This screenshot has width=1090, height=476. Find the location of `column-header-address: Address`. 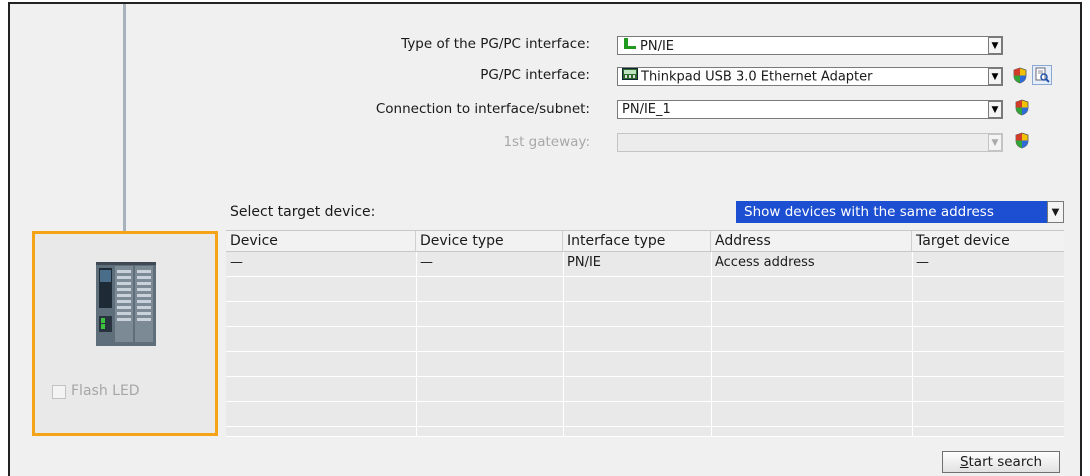

column-header-address: Address is located at coordinates (811, 241).